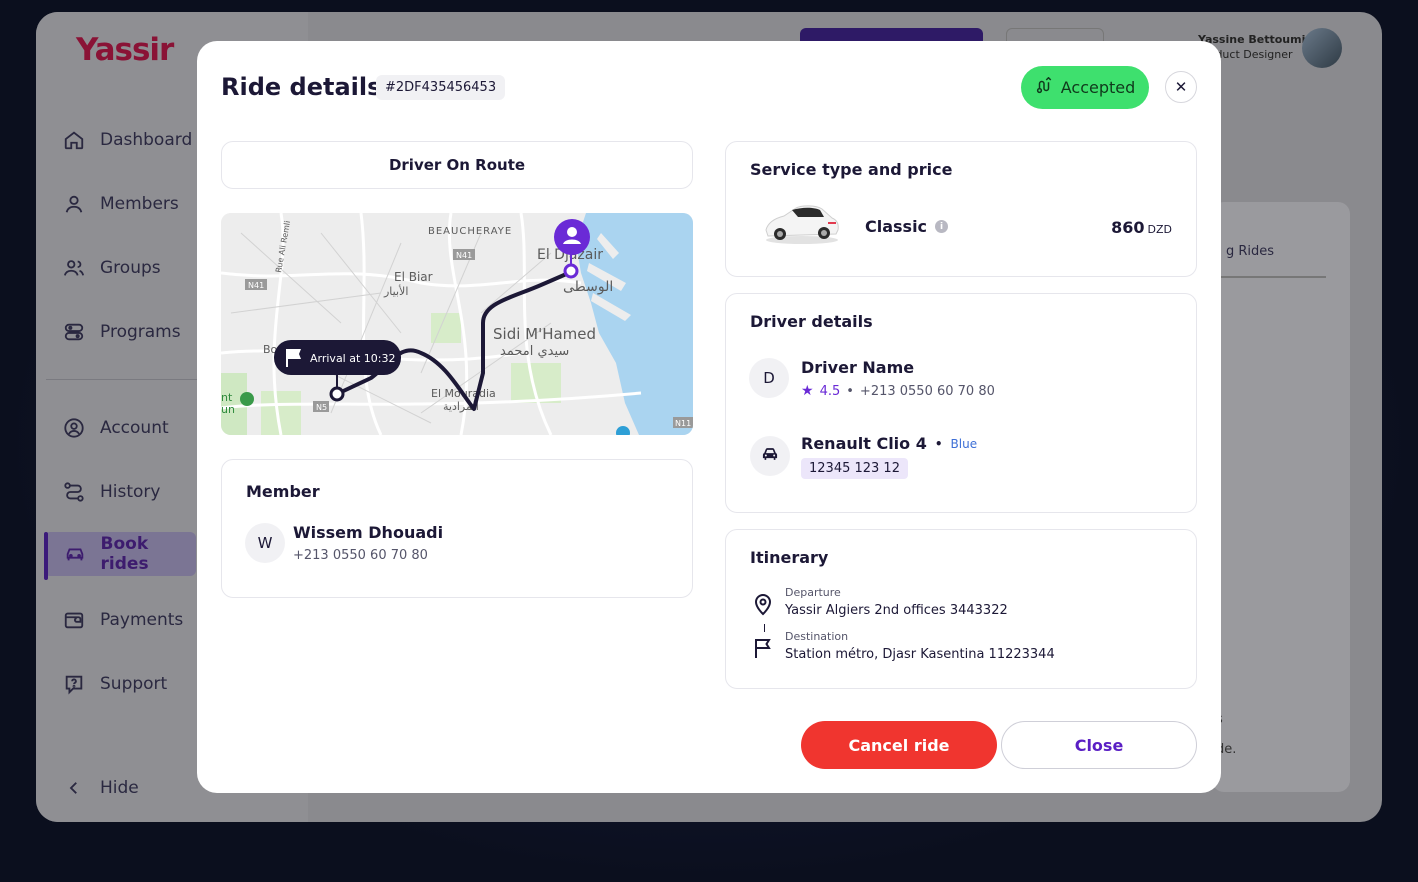 The height and width of the screenshot is (882, 1418). Describe the element at coordinates (802, 224) in the screenshot. I see `car-image` at that location.